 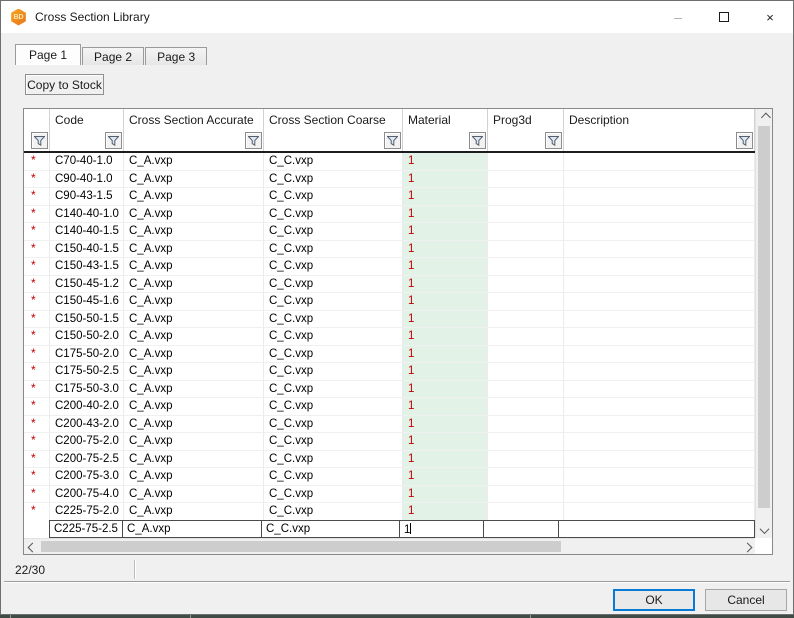 I want to click on cell-code: C175-50-3.0, so click(x=87, y=389).